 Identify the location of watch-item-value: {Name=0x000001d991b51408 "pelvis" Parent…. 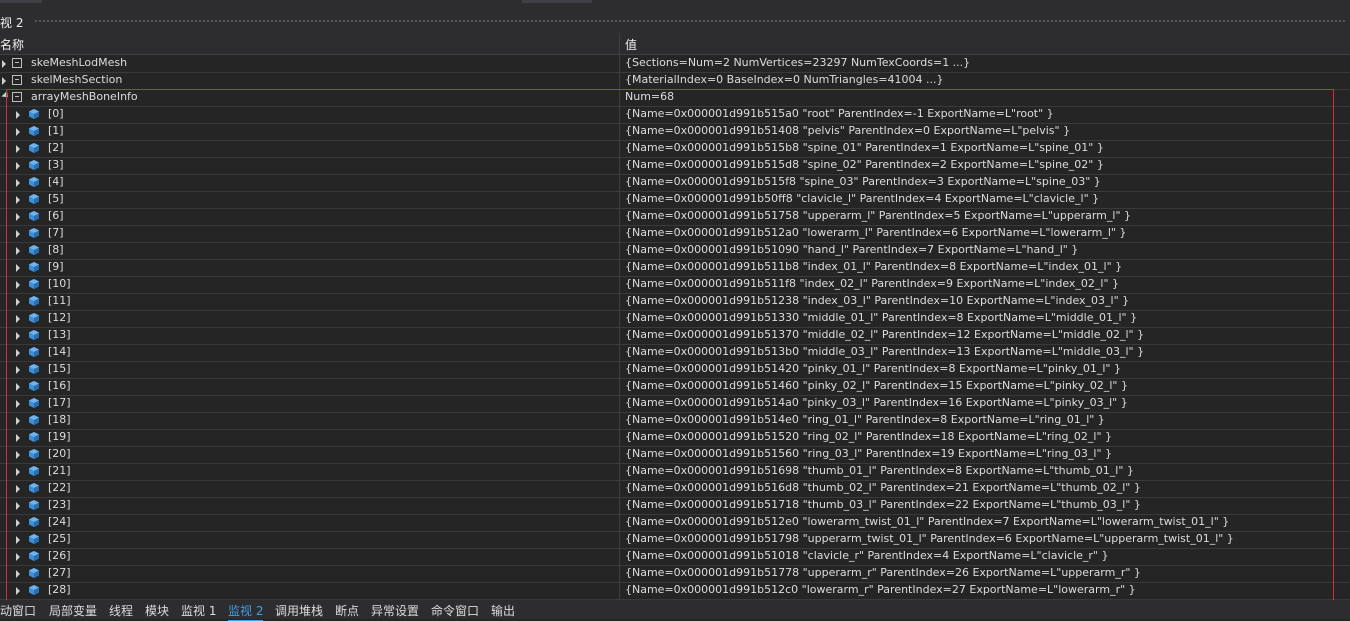
(847, 130).